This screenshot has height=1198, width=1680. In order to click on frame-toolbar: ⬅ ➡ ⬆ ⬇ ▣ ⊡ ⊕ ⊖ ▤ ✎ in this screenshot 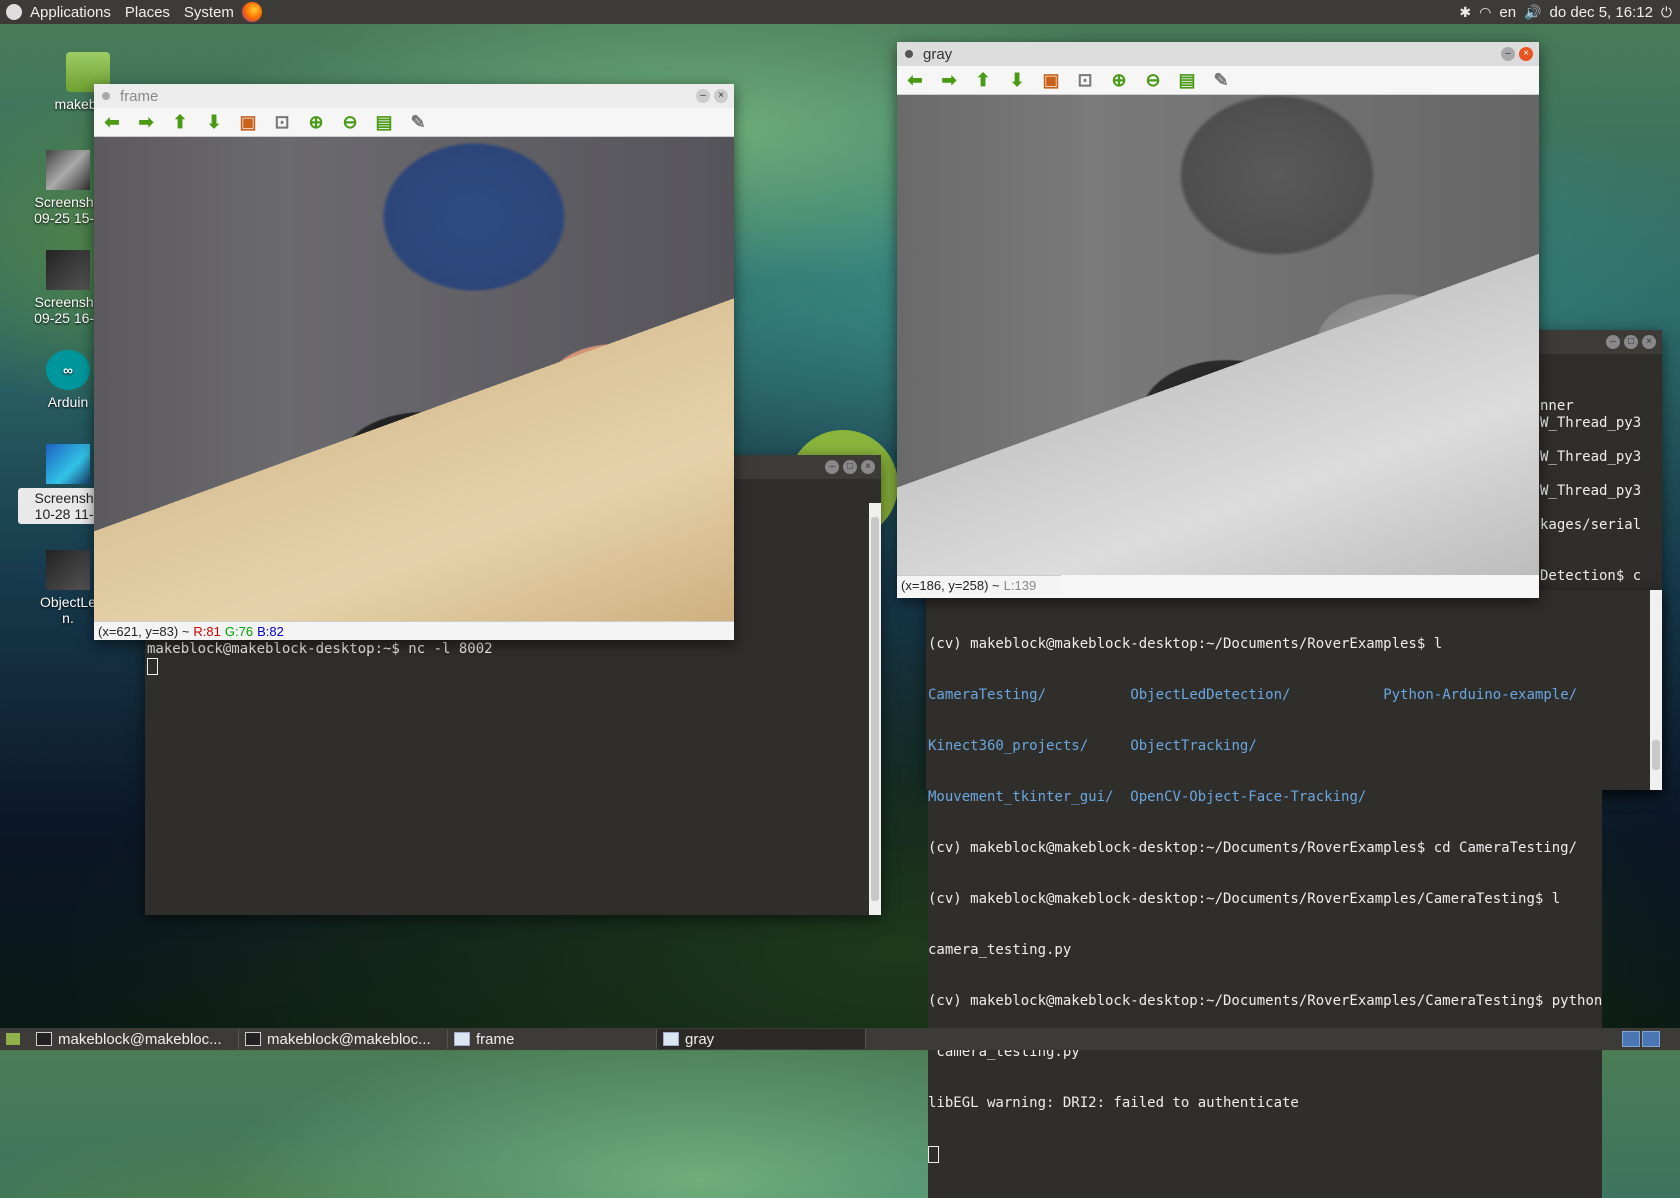, I will do `click(414, 122)`.